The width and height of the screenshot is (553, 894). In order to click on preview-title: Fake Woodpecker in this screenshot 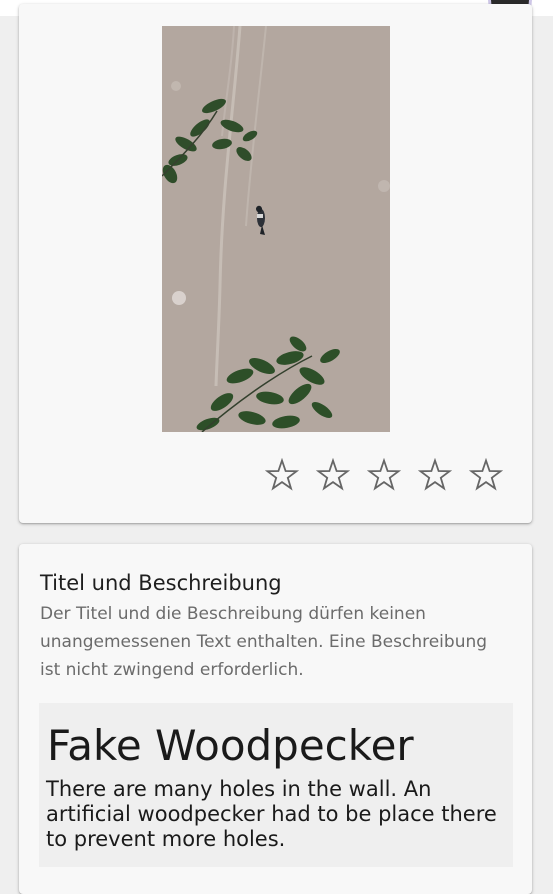, I will do `click(230, 745)`.